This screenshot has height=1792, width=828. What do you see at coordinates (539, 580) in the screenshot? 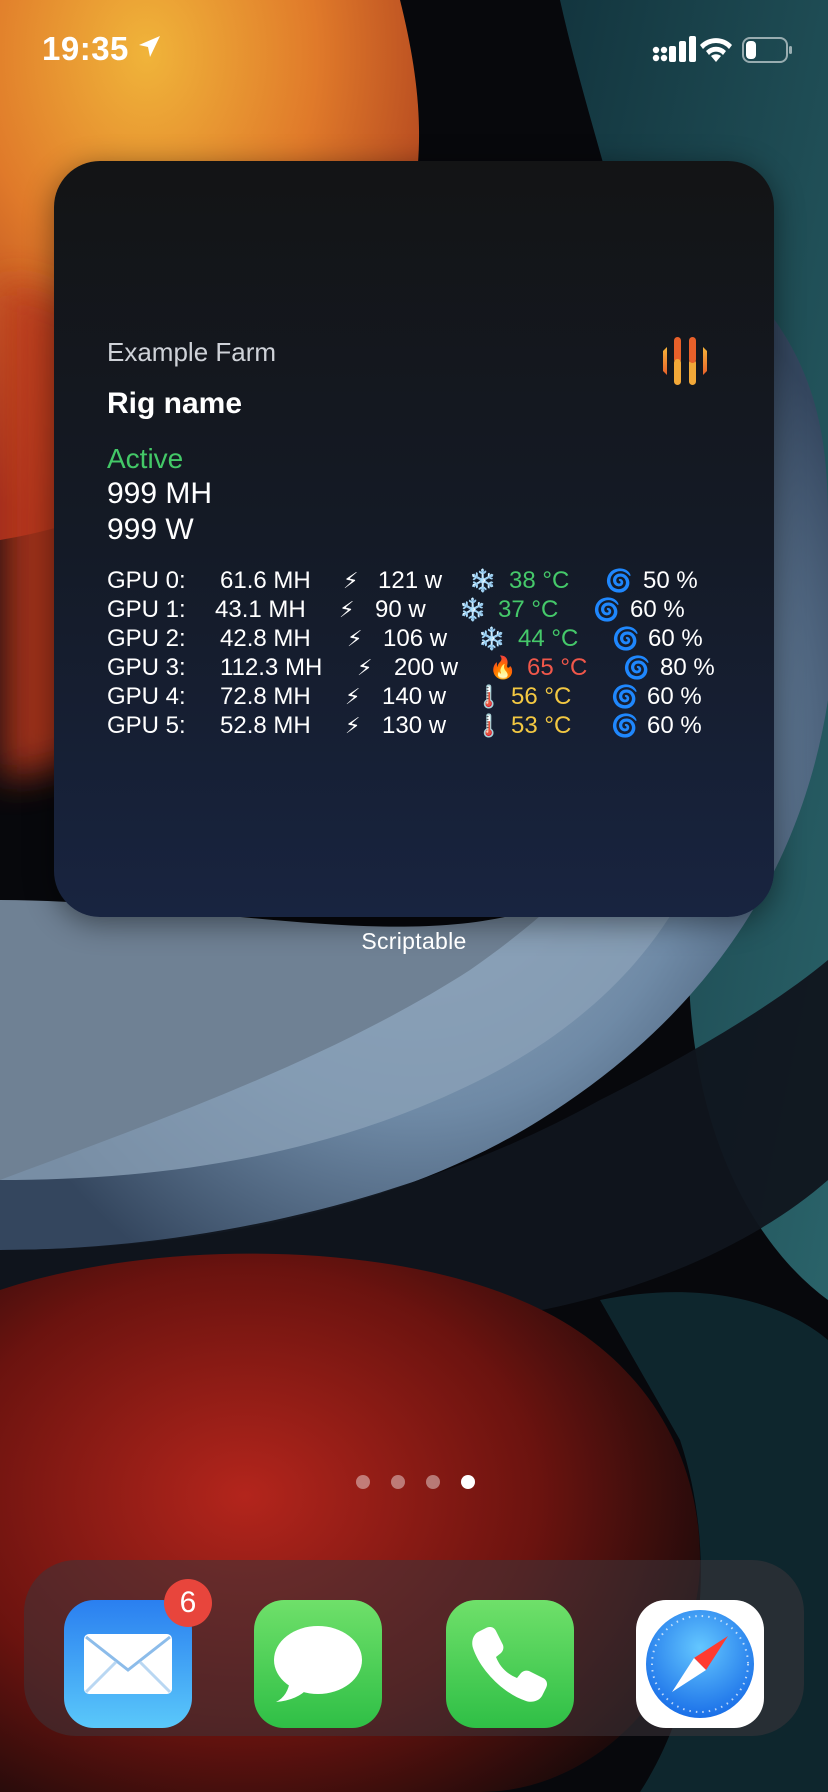
I see `gpu-temp: 38 °C` at bounding box center [539, 580].